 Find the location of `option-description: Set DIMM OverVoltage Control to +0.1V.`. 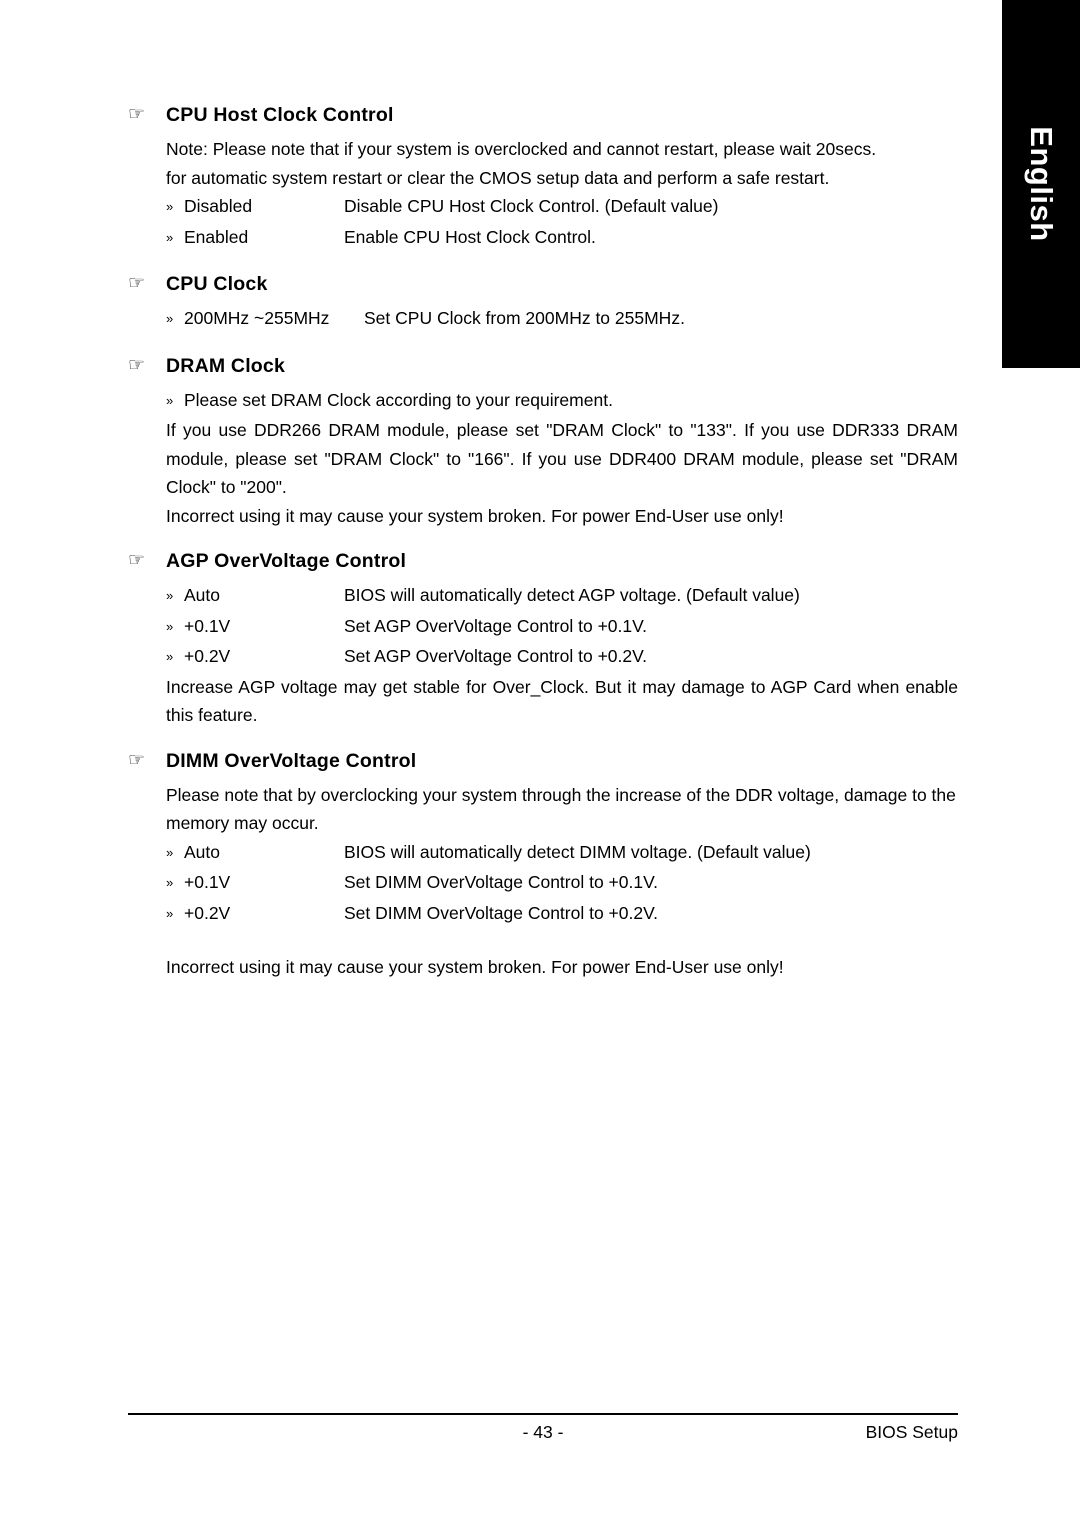

option-description: Set DIMM OverVoltage Control to +0.1V. is located at coordinates (501, 882).